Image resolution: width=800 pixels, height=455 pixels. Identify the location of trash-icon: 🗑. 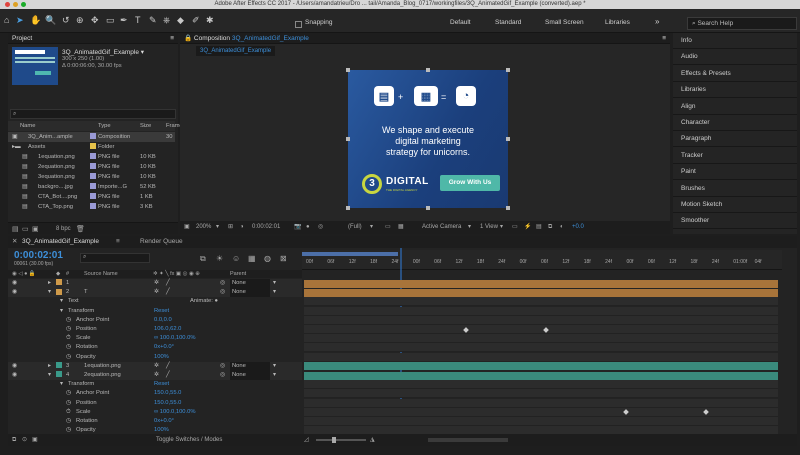
(80, 229).